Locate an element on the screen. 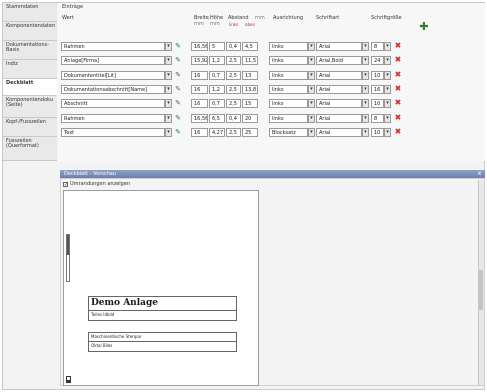  sidebar-item-indiz: Indiz is located at coordinates (30, 69).